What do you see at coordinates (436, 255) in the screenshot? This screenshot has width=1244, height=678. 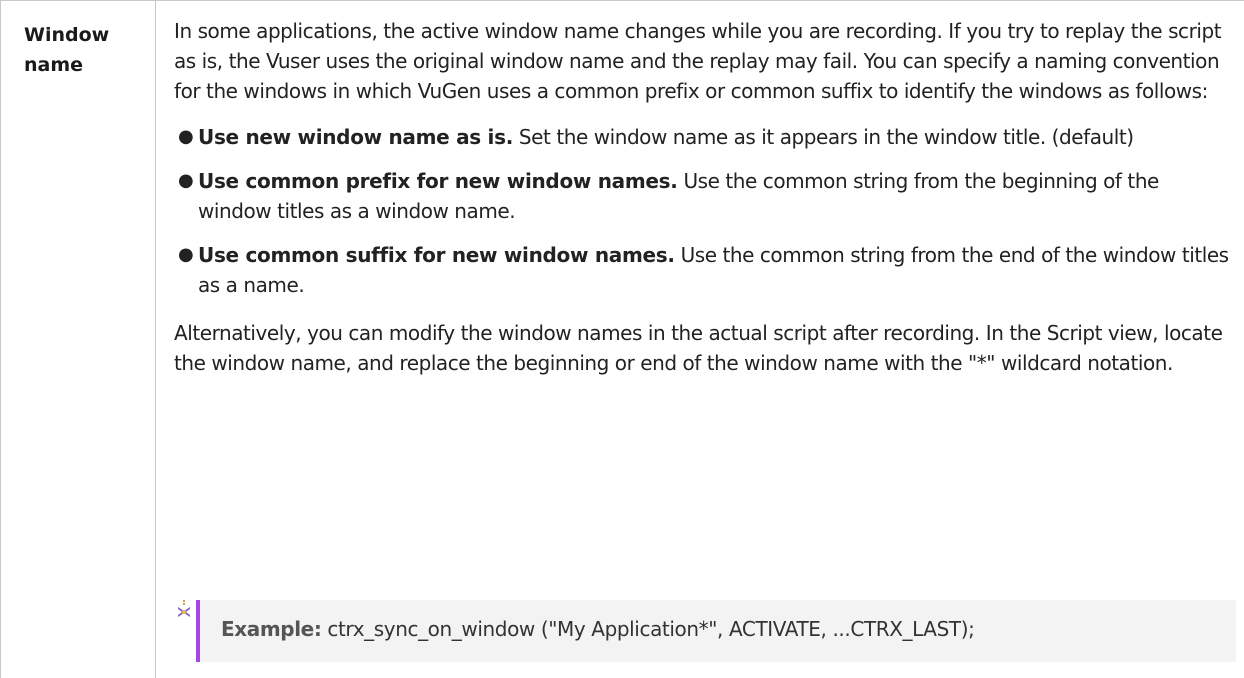 I see `option-title: Use common suffix for new window names.` at bounding box center [436, 255].